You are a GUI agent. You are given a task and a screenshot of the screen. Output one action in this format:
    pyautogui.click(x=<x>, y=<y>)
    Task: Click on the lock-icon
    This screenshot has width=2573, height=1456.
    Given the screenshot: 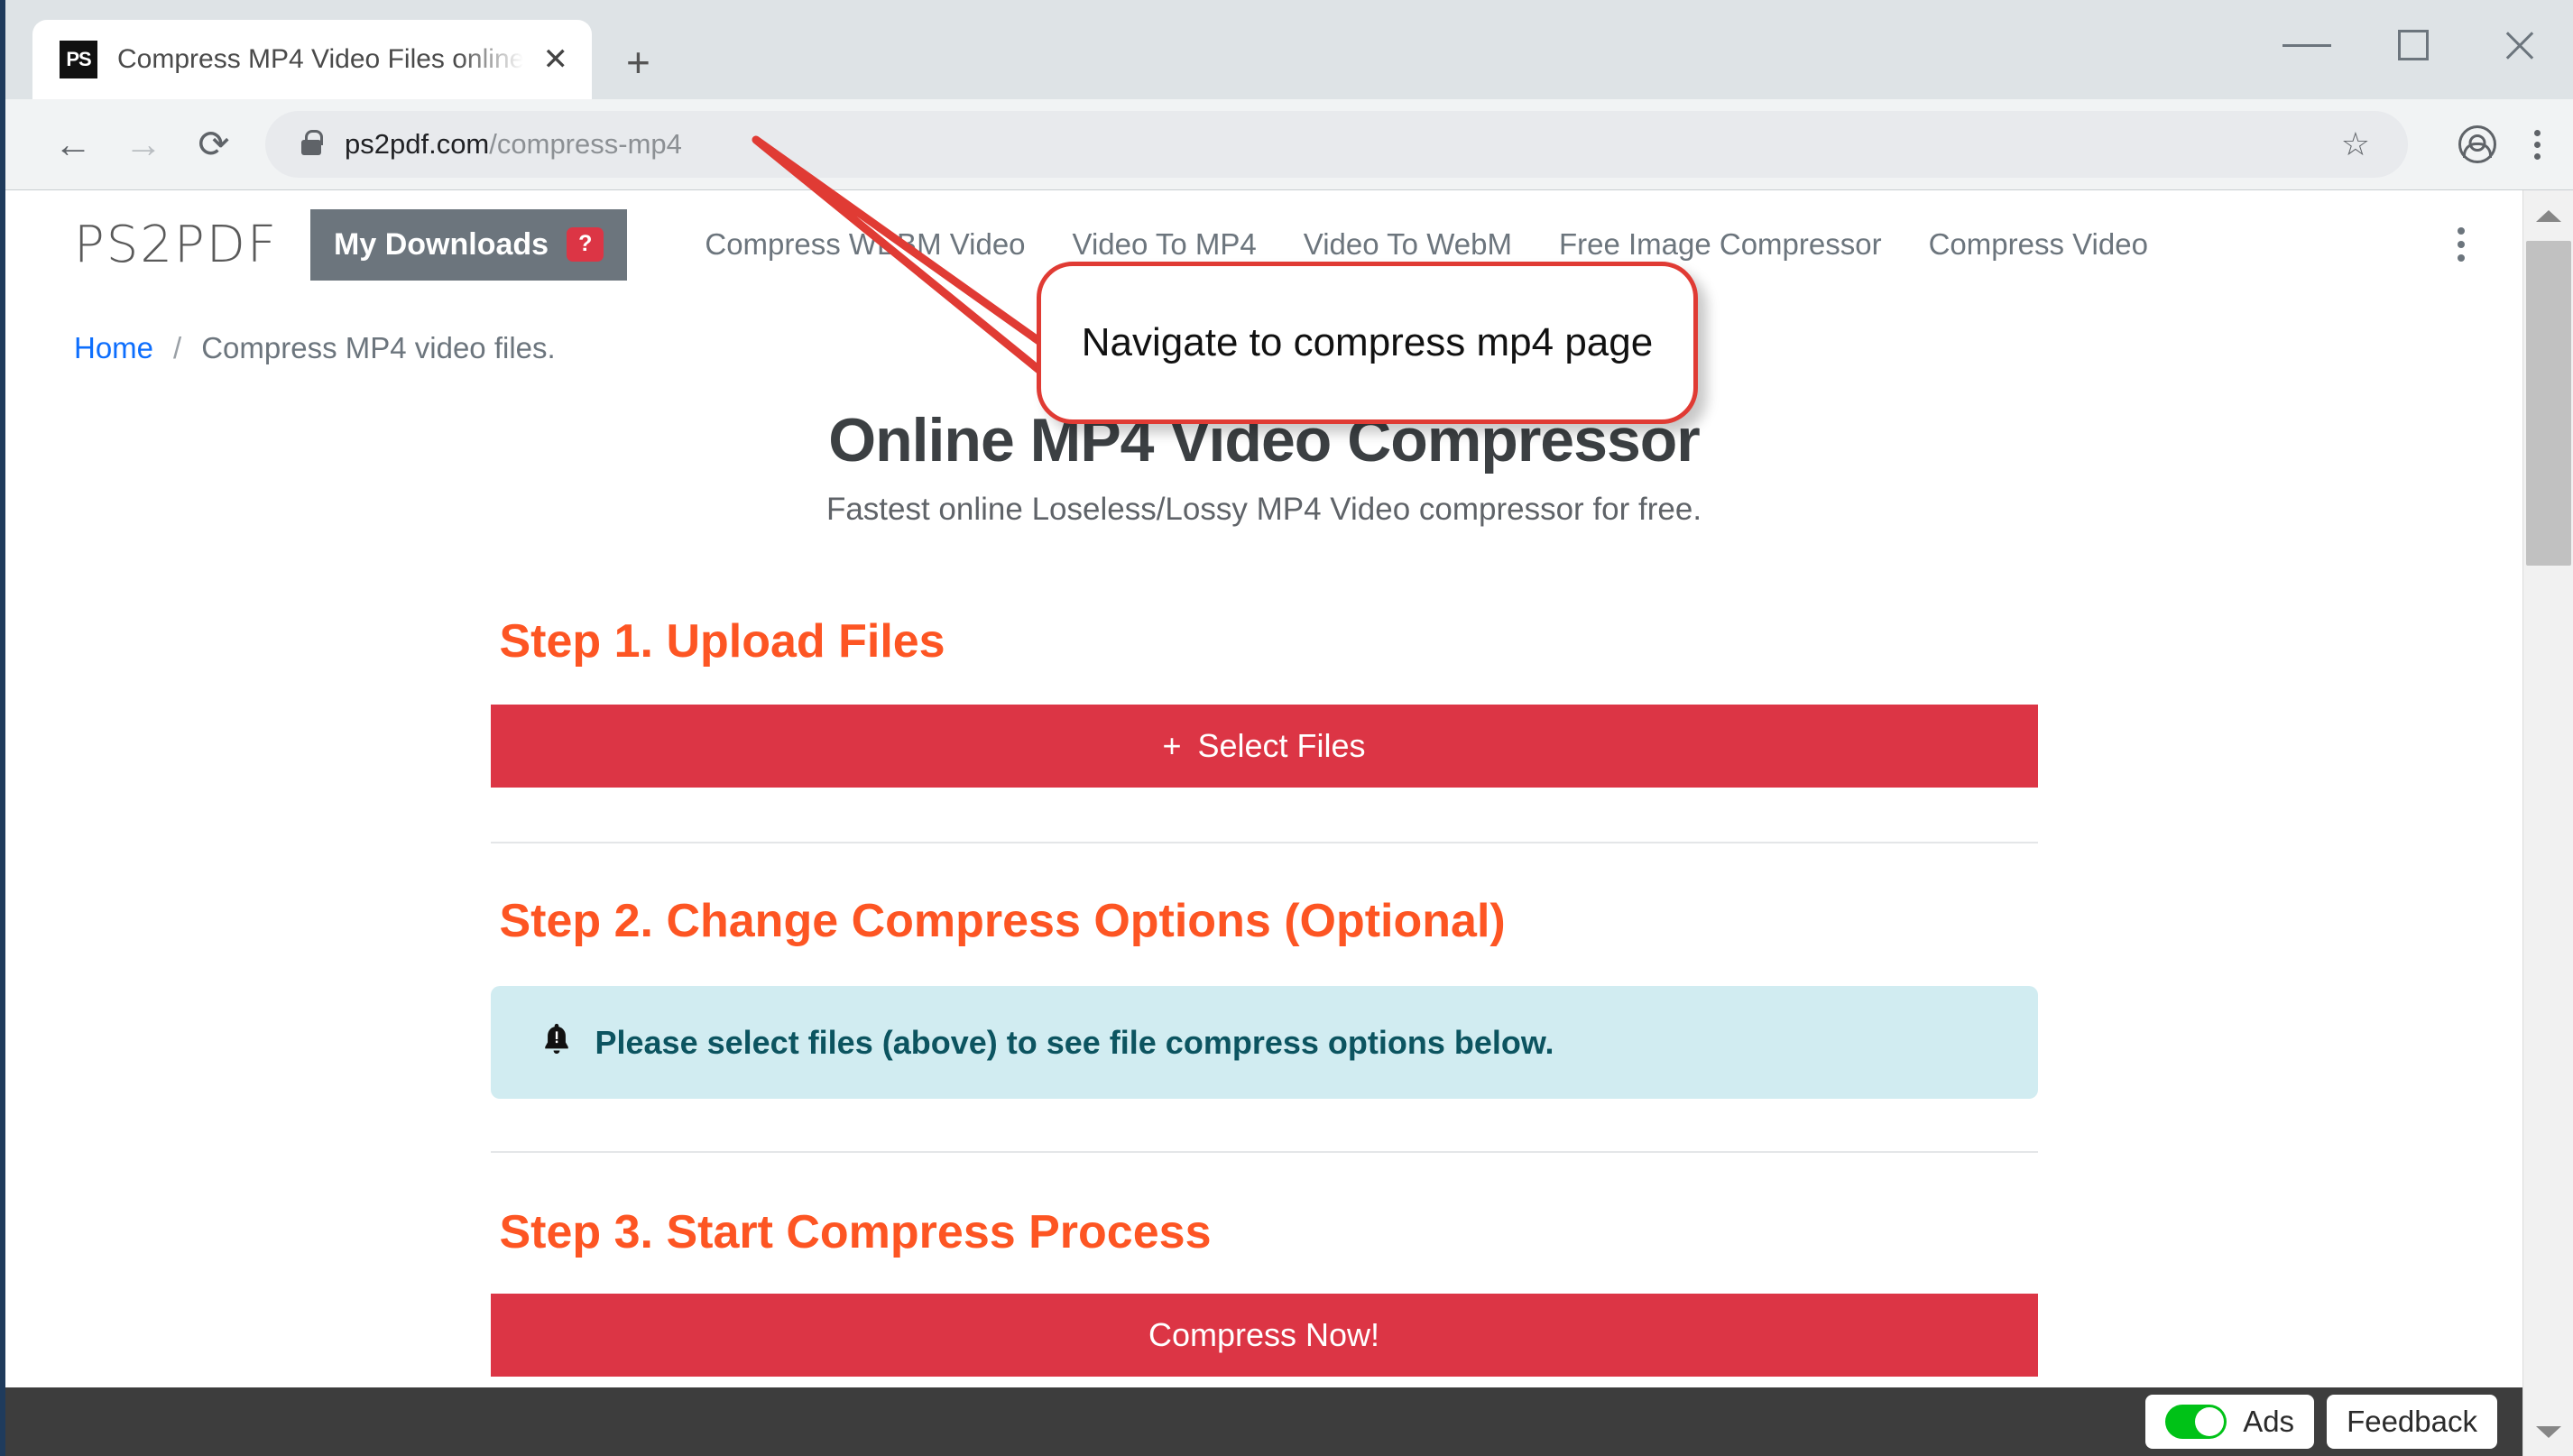 What is the action you would take?
    pyautogui.click(x=312, y=142)
    